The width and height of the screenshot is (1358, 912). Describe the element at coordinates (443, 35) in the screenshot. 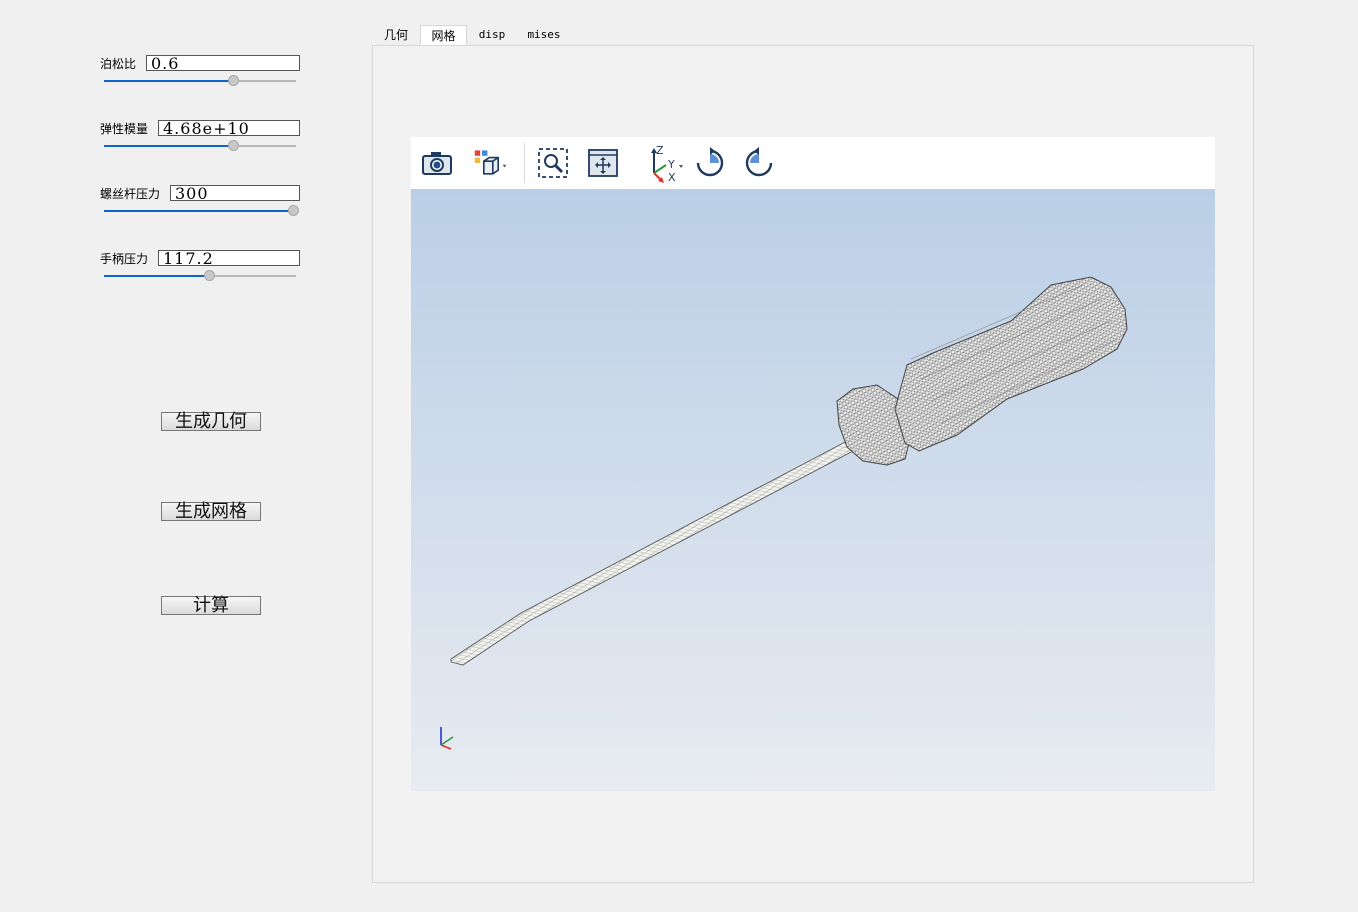

I see `tab-mesh: 网格` at that location.